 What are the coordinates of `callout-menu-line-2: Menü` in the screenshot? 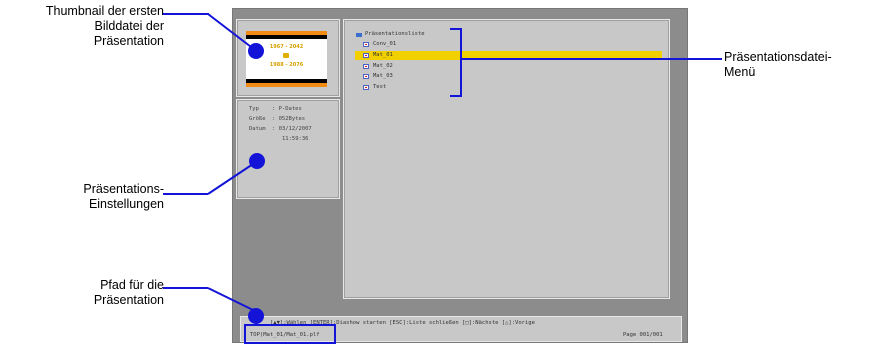 It's located at (740, 72).